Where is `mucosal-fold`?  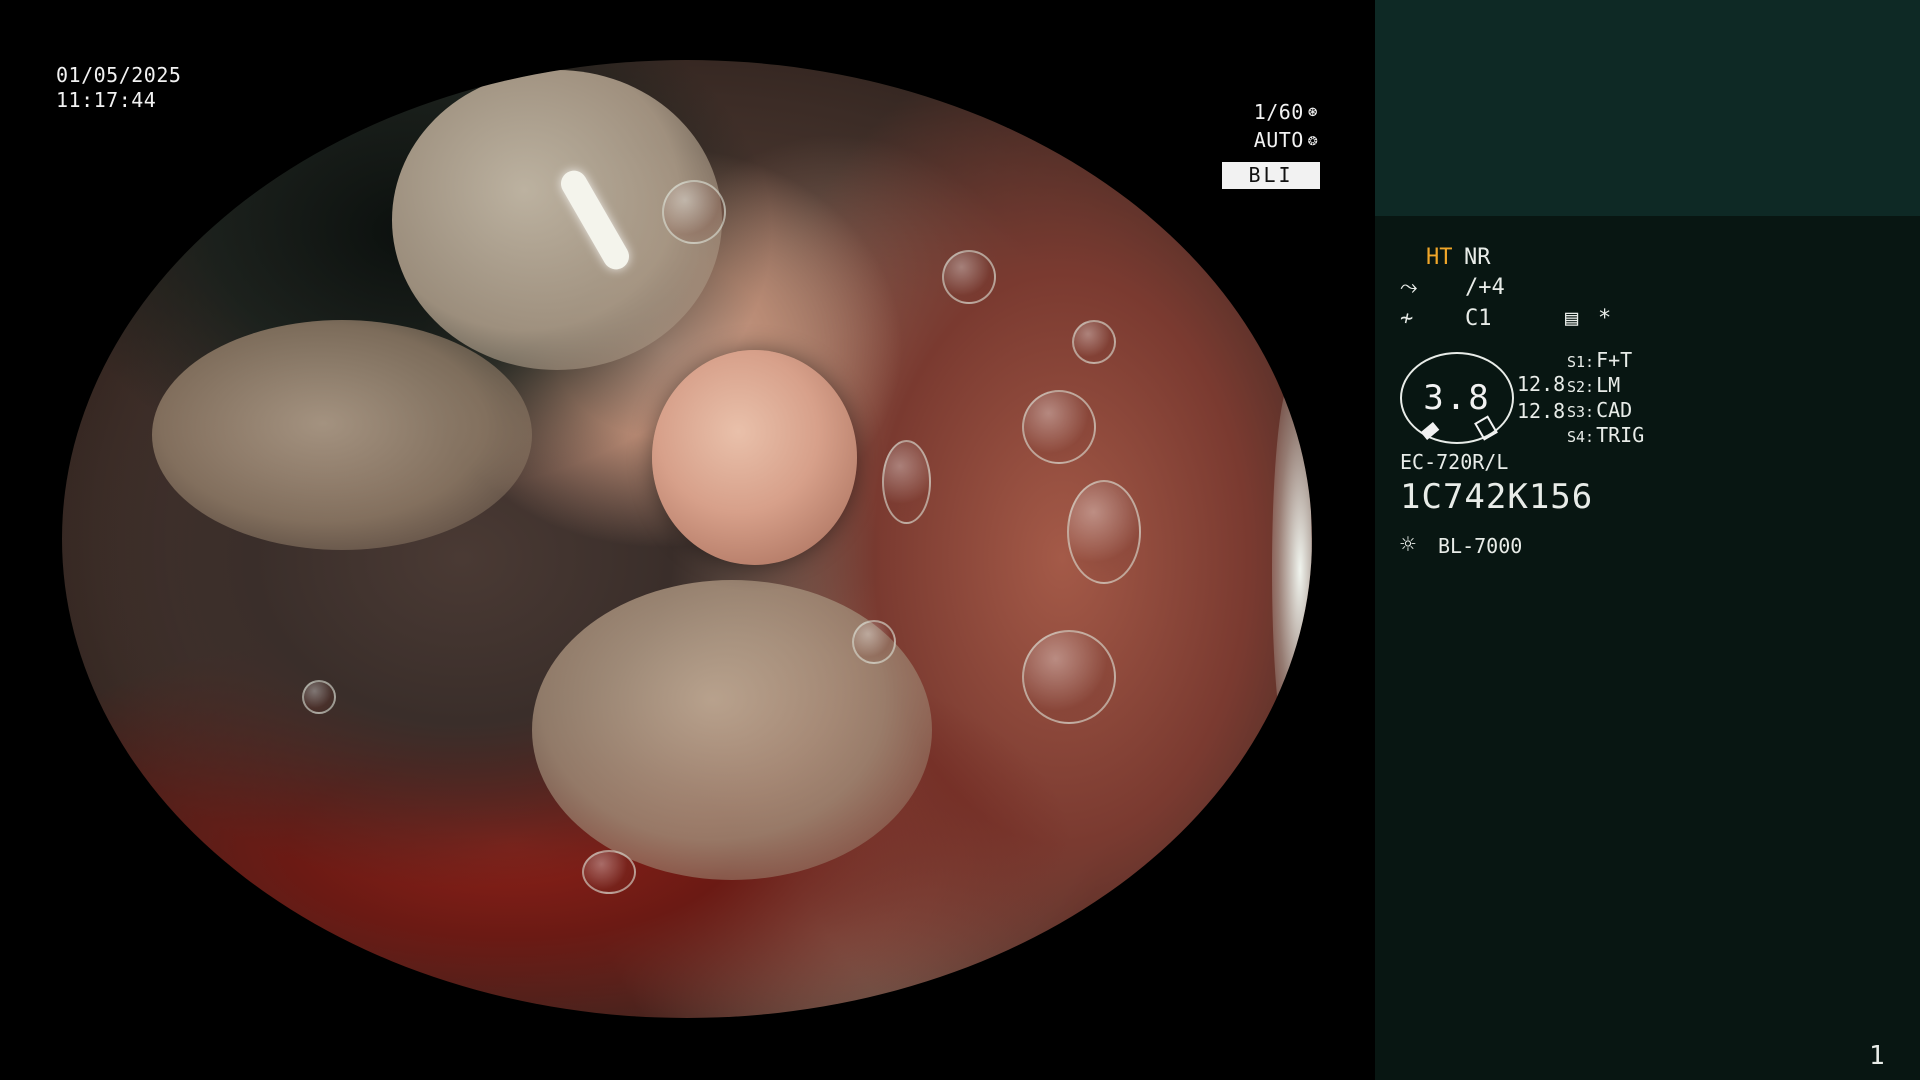
mucosal-fold is located at coordinates (342, 435).